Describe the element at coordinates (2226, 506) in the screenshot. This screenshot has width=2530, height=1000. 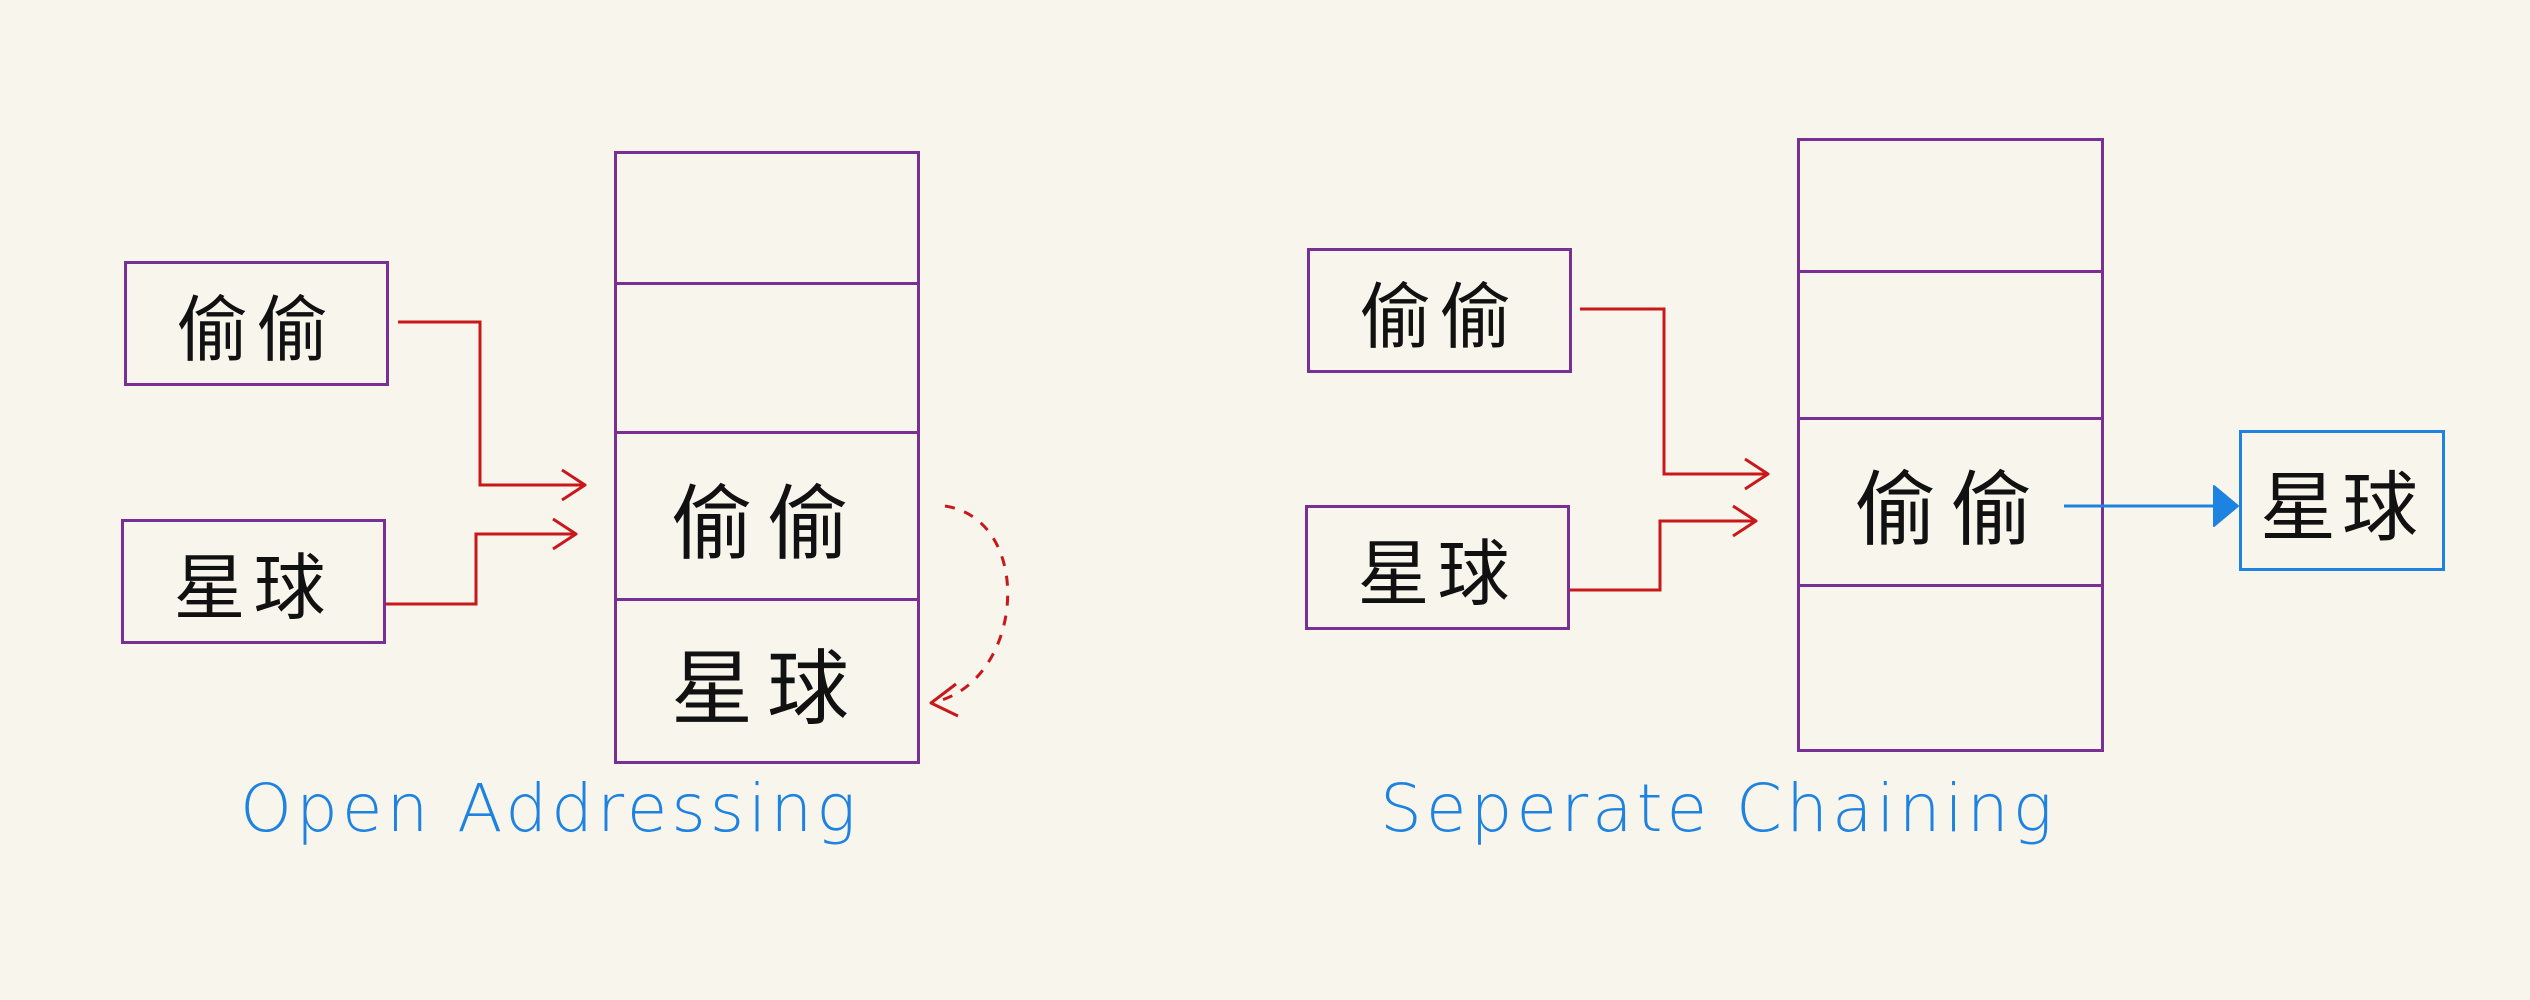
I see `sc-chain-arrowhead` at that location.